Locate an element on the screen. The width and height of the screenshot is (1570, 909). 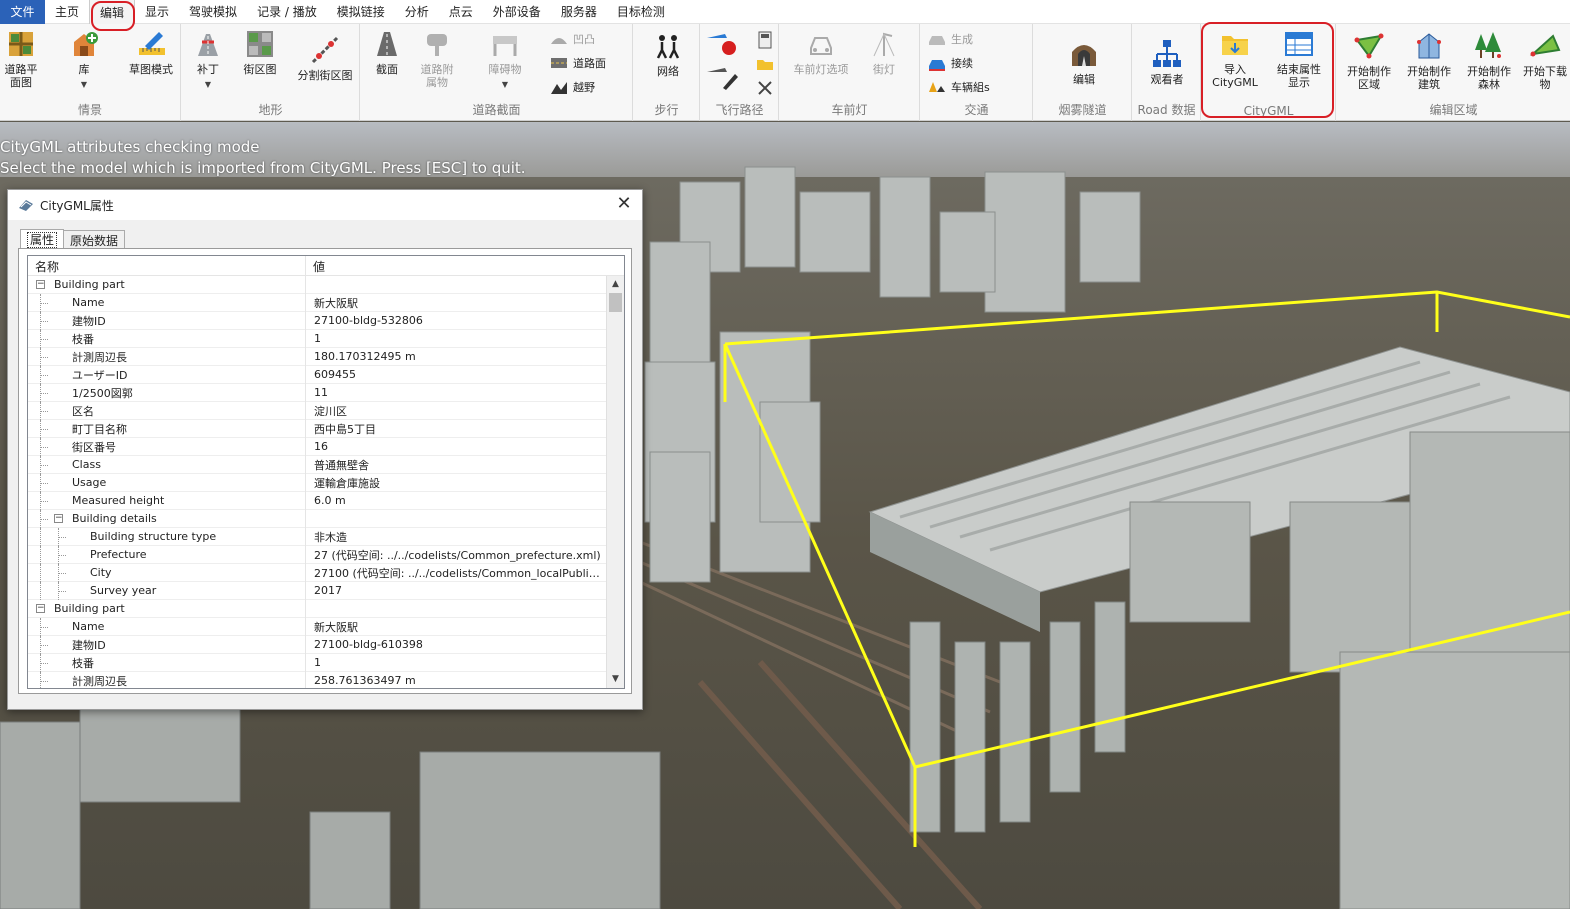
road-attach-button: 道路附 属物 is located at coordinates (437, 58).